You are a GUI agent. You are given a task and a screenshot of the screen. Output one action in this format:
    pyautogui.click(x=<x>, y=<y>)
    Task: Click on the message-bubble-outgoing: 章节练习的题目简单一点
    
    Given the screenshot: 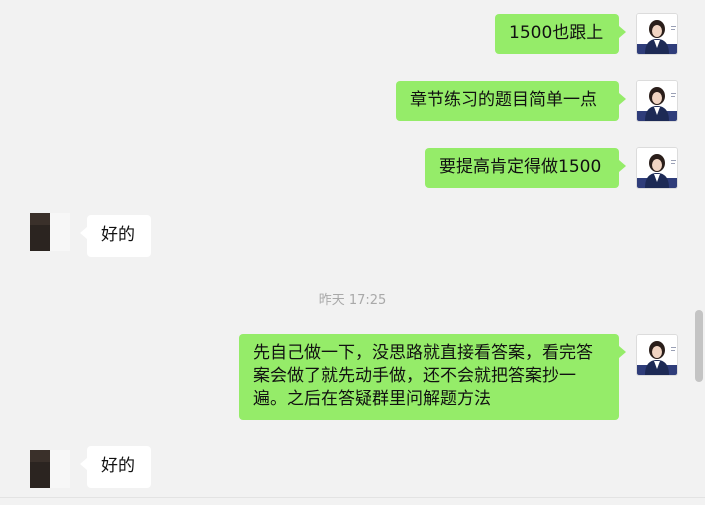 What is the action you would take?
    pyautogui.click(x=511, y=101)
    